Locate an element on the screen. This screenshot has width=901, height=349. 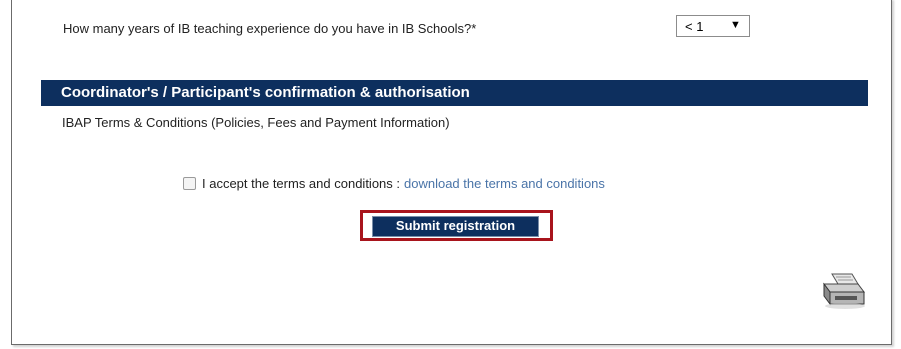
submit-highlight-box: Submit registration is located at coordinates (456, 225).